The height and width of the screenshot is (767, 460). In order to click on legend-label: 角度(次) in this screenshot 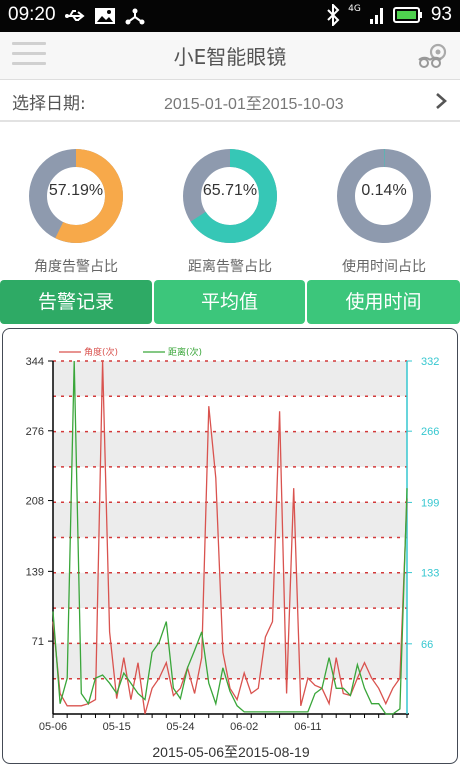, I will do `click(101, 352)`.